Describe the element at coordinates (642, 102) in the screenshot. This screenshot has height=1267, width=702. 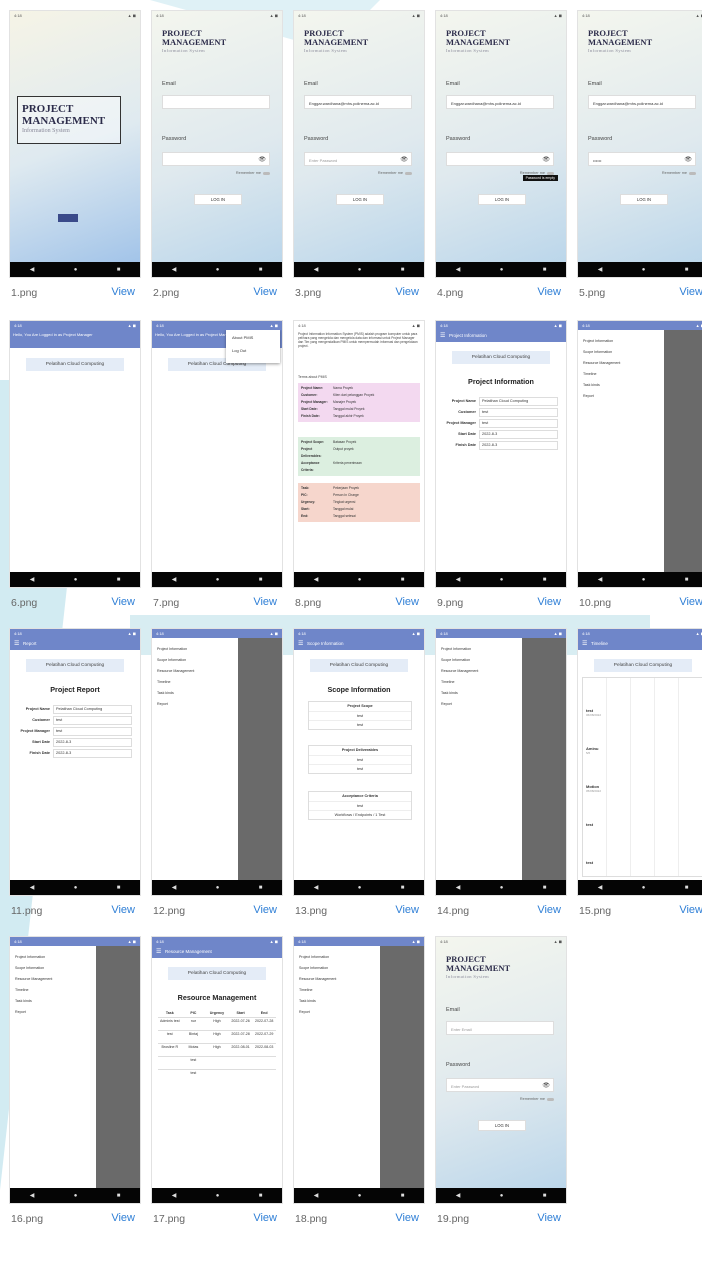
I see `email-field: Enggar.wardhana@mhs.polinema.ac.id` at that location.